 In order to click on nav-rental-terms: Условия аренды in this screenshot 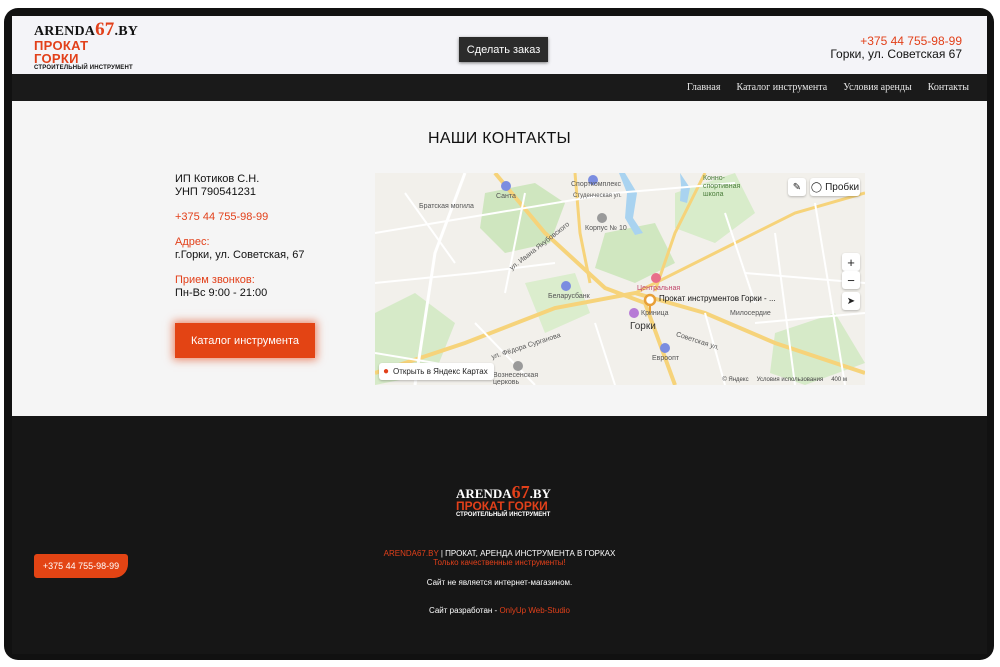, I will do `click(877, 87)`.